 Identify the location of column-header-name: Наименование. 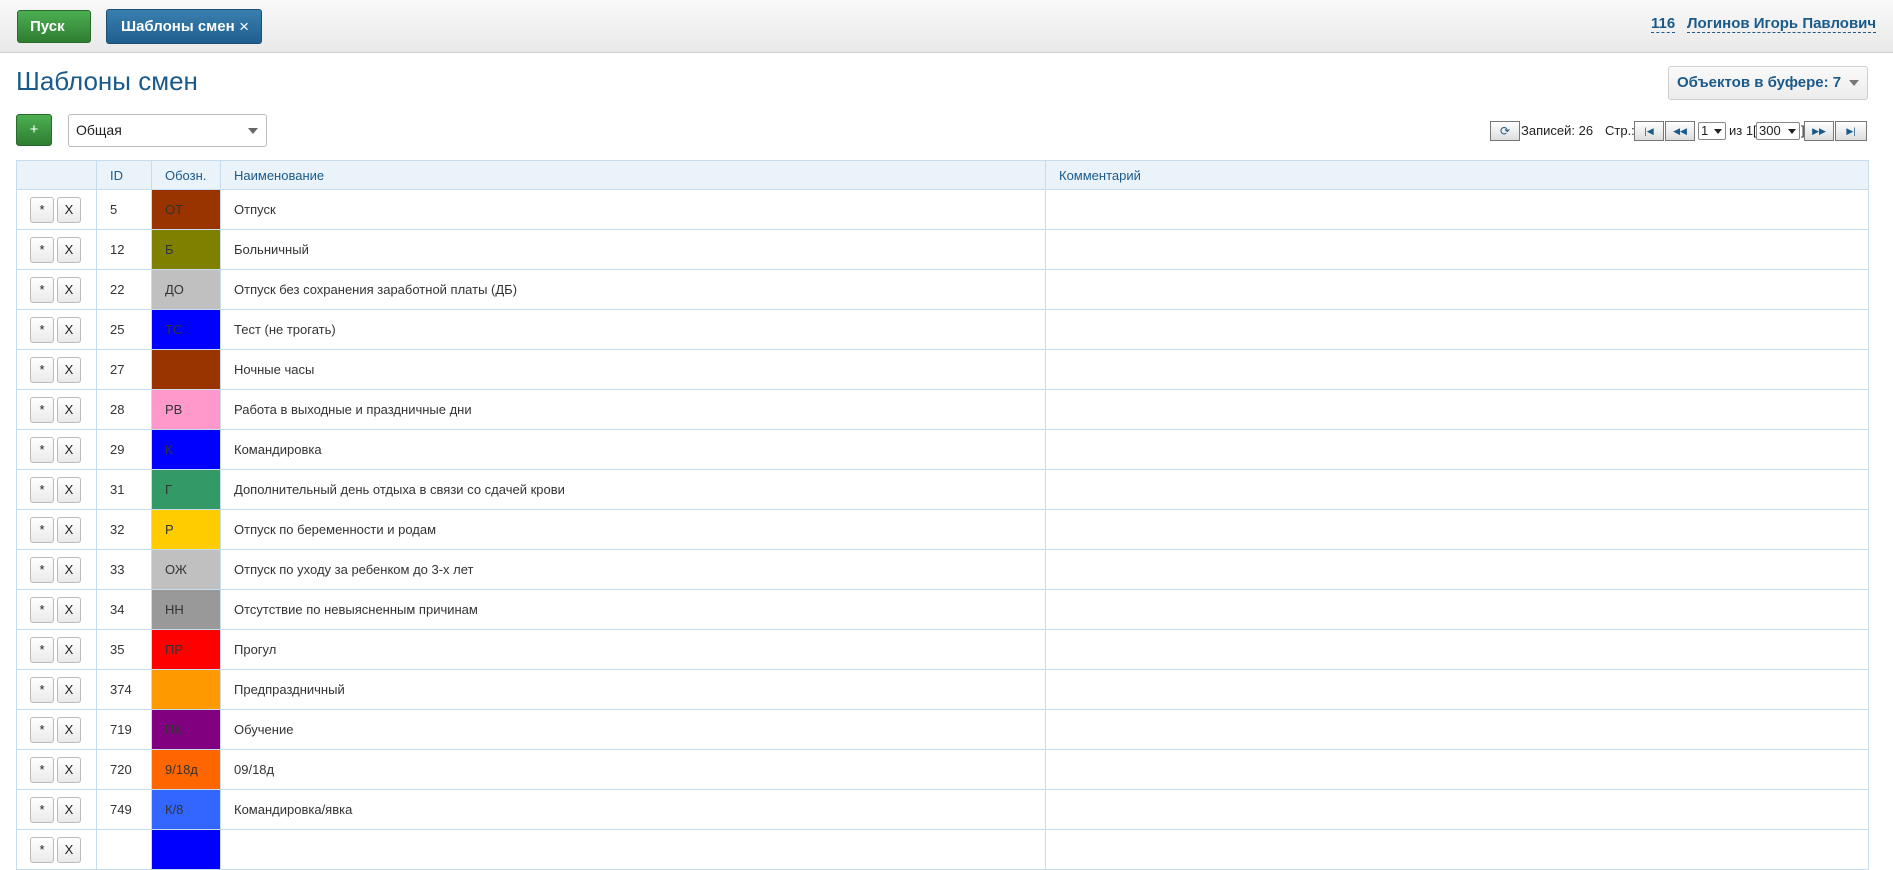
(633, 175).